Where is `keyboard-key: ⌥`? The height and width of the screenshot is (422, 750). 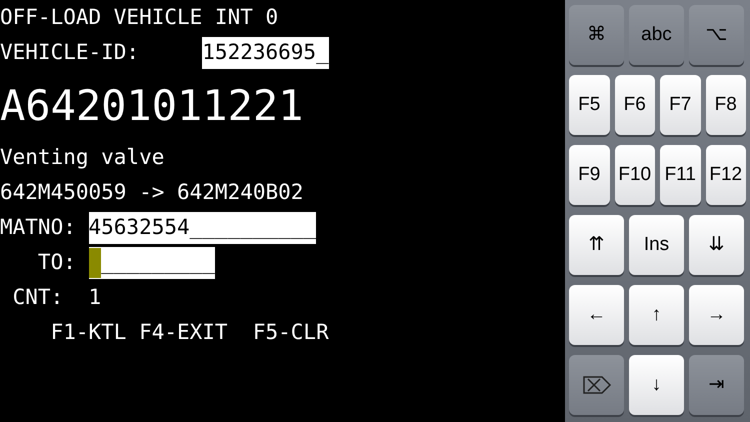
keyboard-key: ⌥ is located at coordinates (716, 35).